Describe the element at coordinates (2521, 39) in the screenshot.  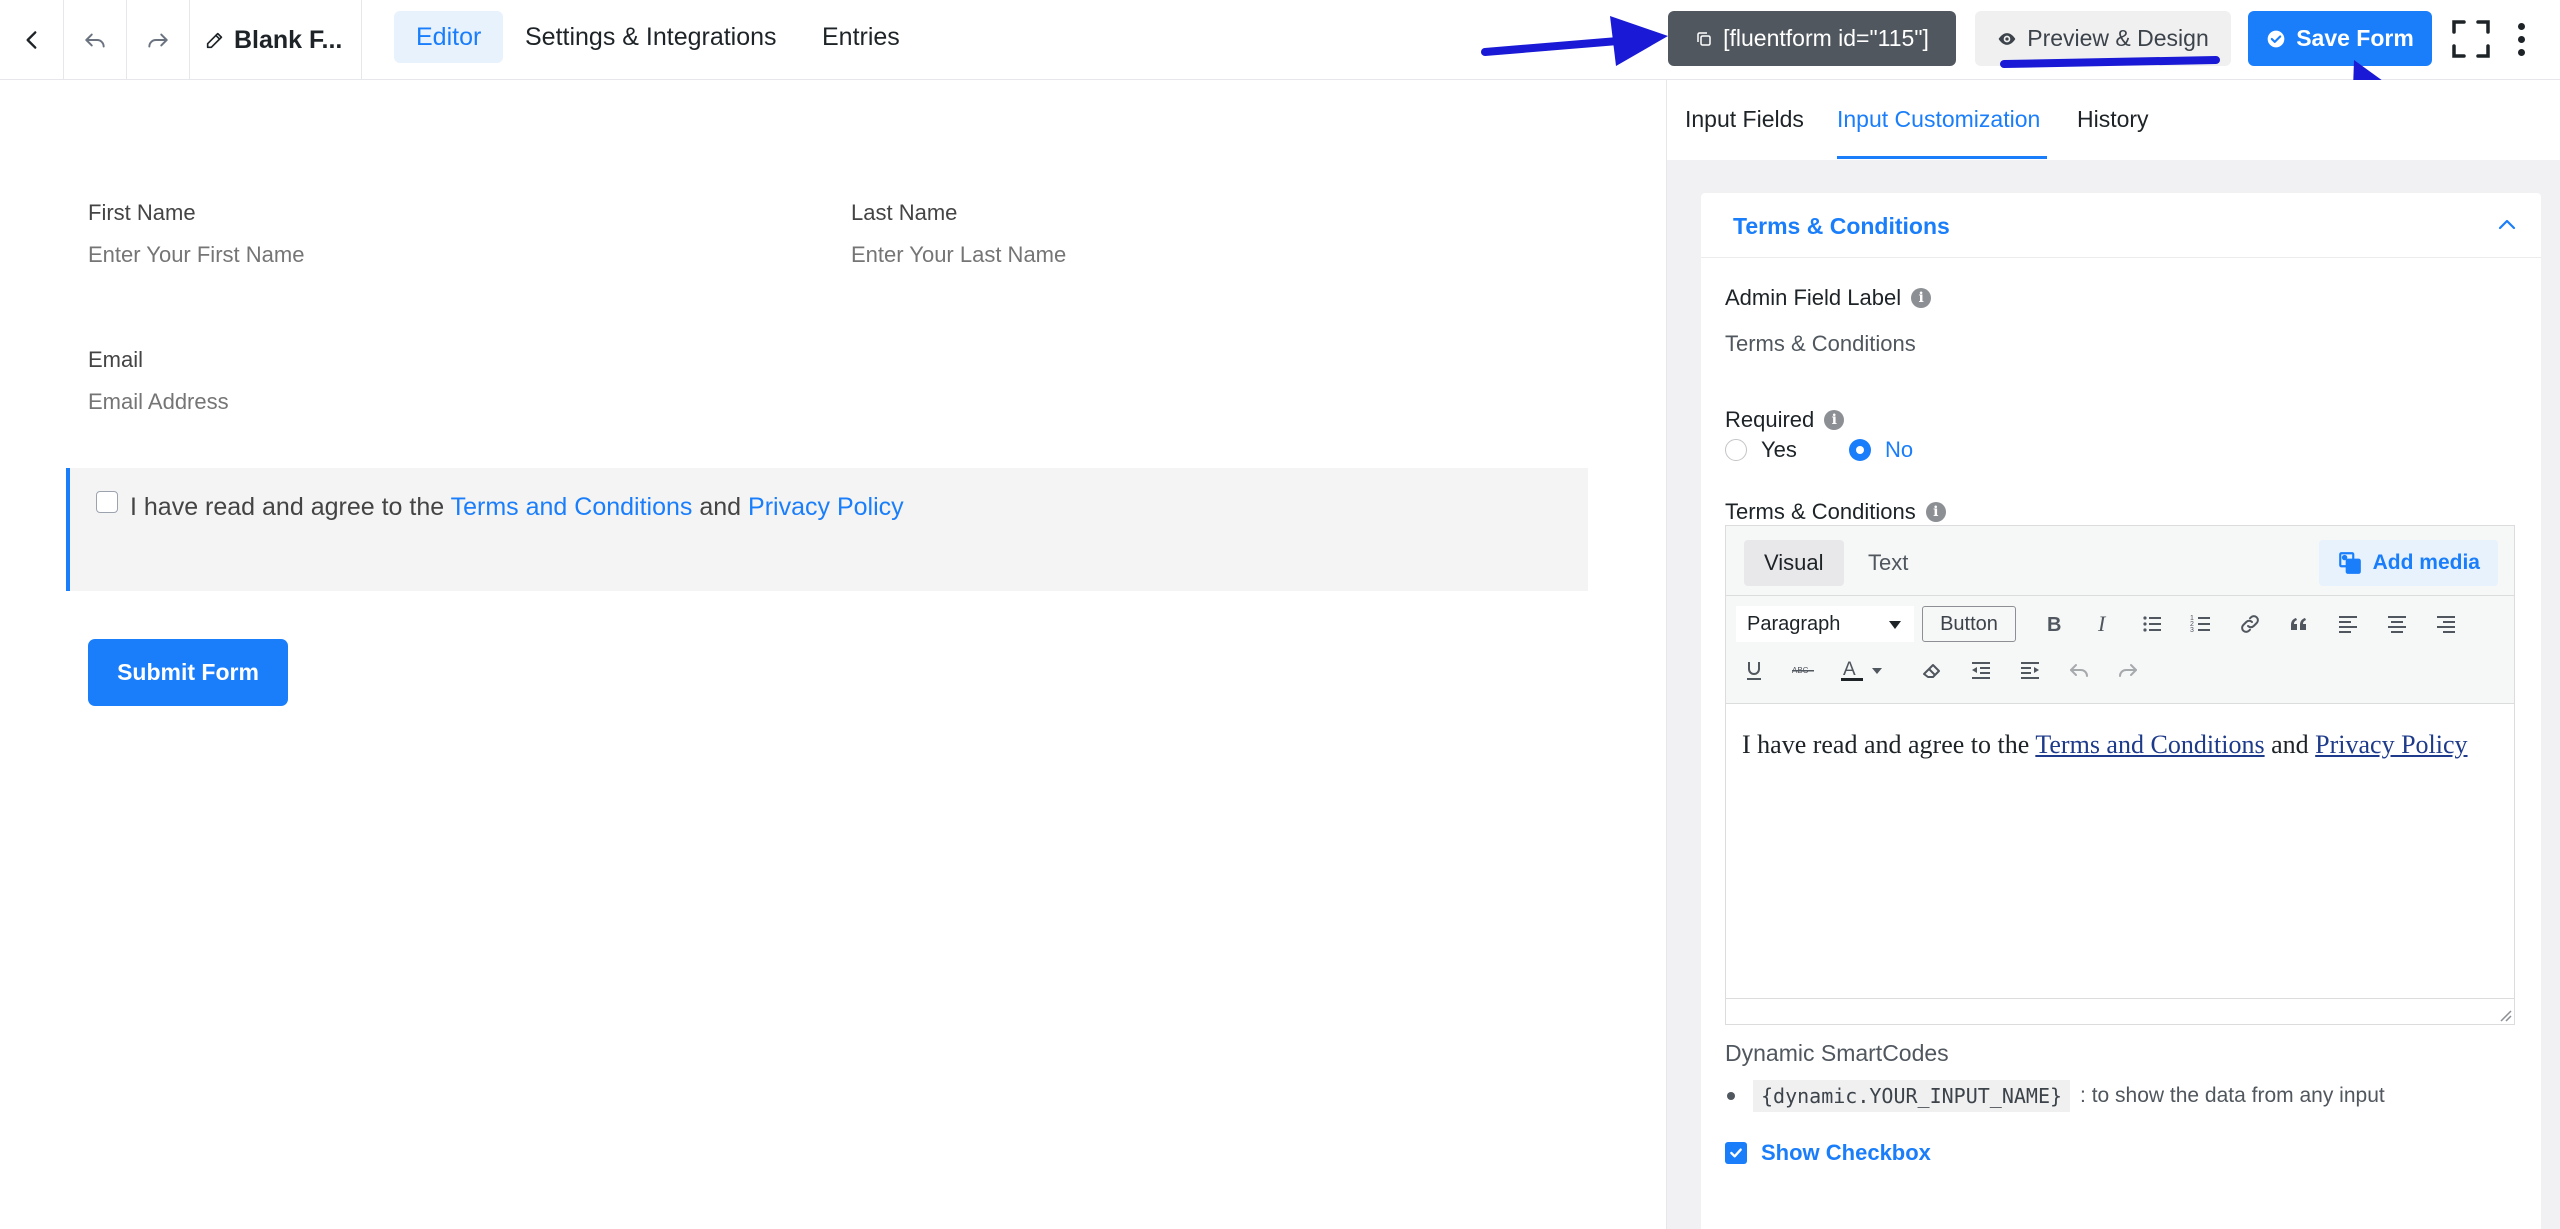
I see `more-options-button` at that location.